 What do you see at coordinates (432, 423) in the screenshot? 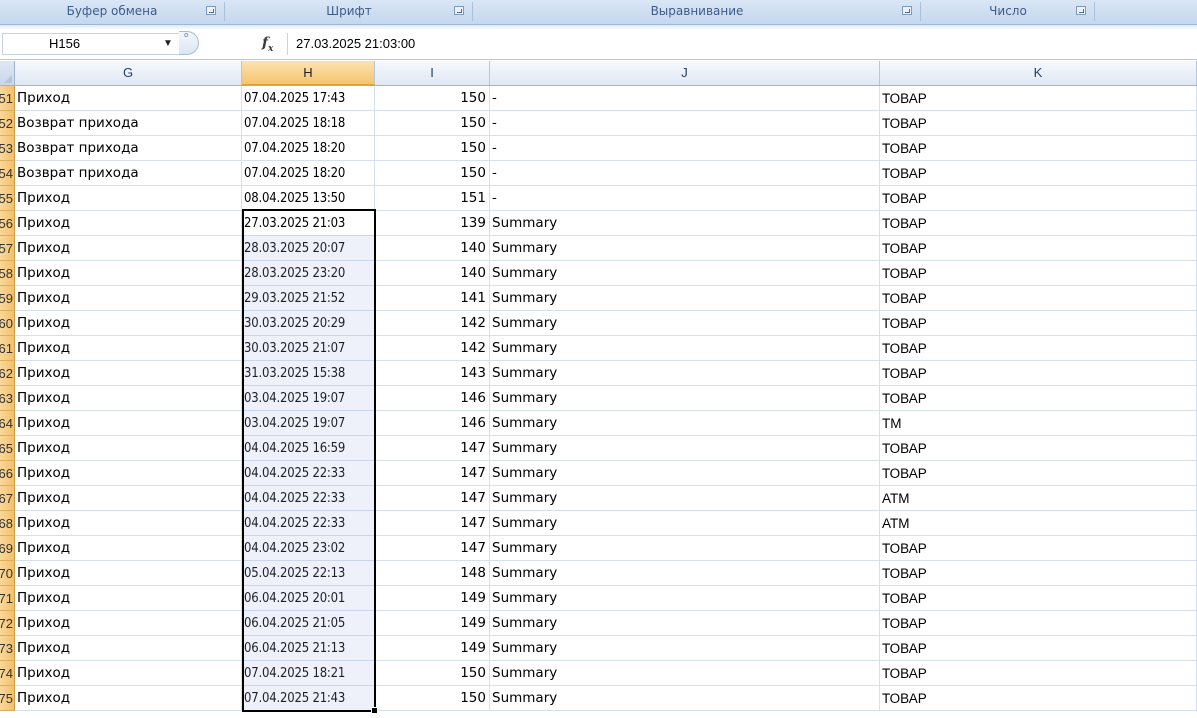
I see `cell-i: 146` at bounding box center [432, 423].